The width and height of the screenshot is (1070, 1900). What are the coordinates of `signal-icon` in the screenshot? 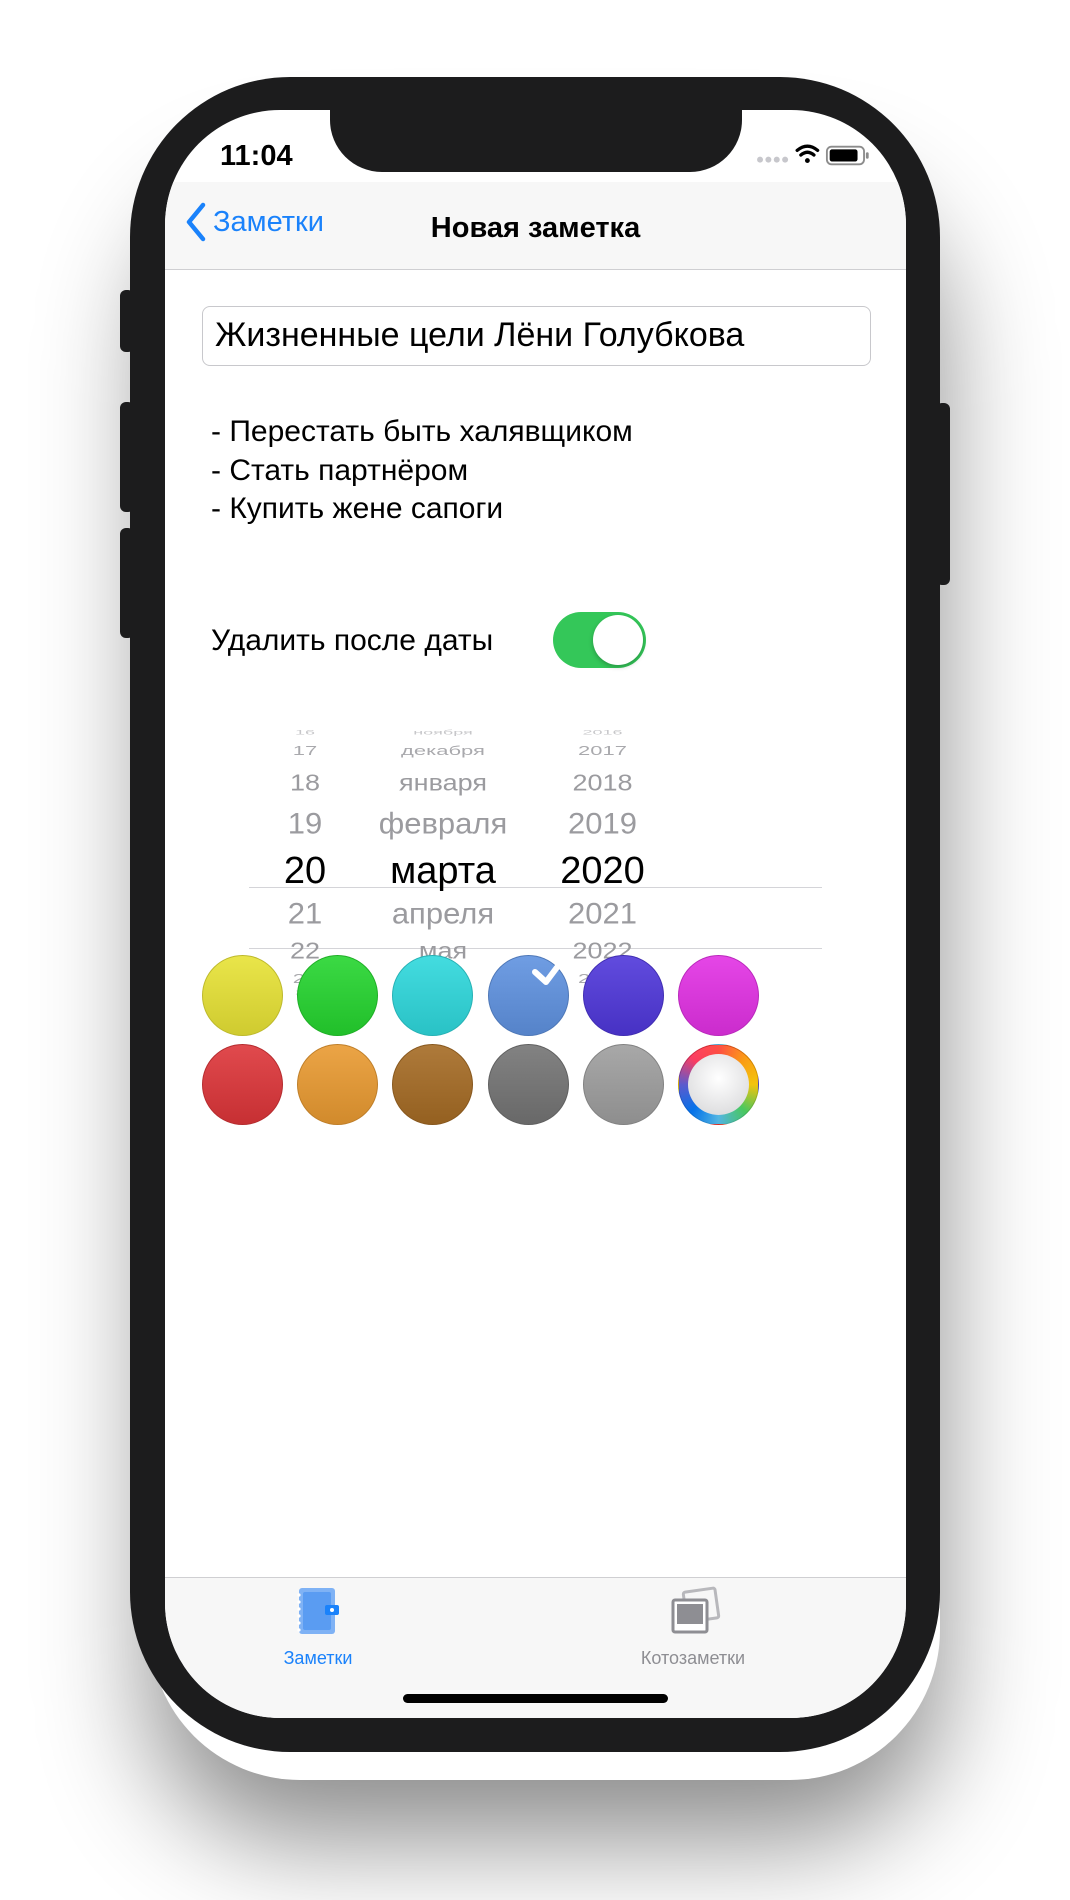 It's located at (773, 159).